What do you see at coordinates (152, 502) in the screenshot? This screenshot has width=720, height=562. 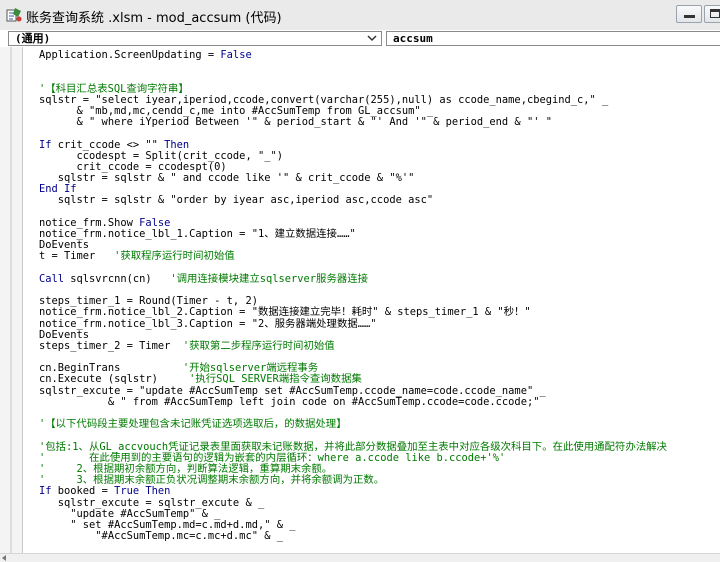 I see `code-token: sqlstr_excute = sqlstr_excute & _` at bounding box center [152, 502].